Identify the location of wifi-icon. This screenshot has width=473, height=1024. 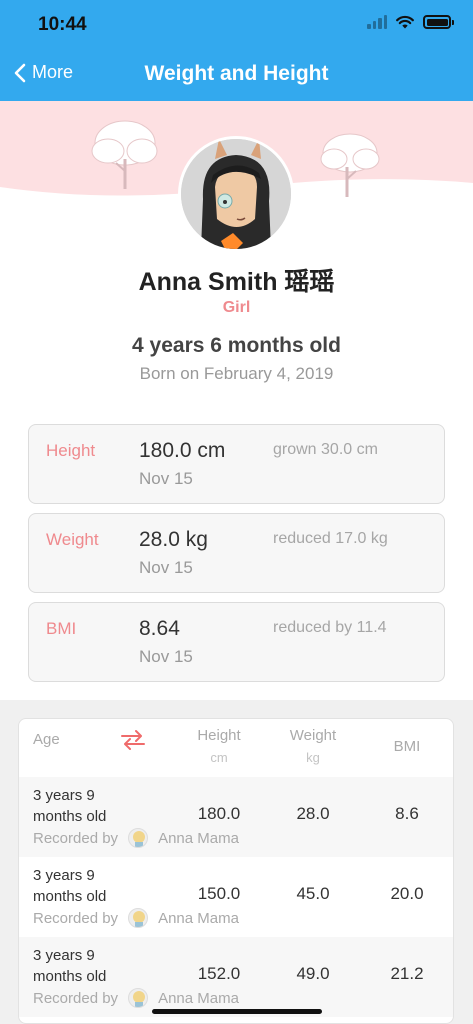
(405, 22).